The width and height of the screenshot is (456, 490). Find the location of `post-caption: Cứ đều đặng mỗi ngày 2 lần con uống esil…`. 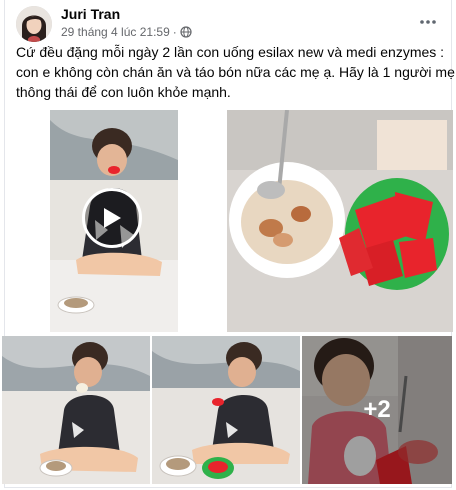

post-caption: Cứ đều đặng mỗi ngày 2 lần con uống esil… is located at coordinates (235, 72).